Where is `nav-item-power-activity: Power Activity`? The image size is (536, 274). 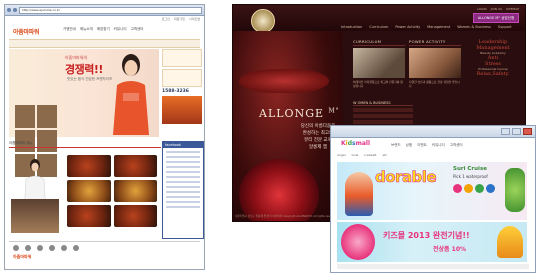 nav-item-power-activity: Power Activity is located at coordinates (407, 27).